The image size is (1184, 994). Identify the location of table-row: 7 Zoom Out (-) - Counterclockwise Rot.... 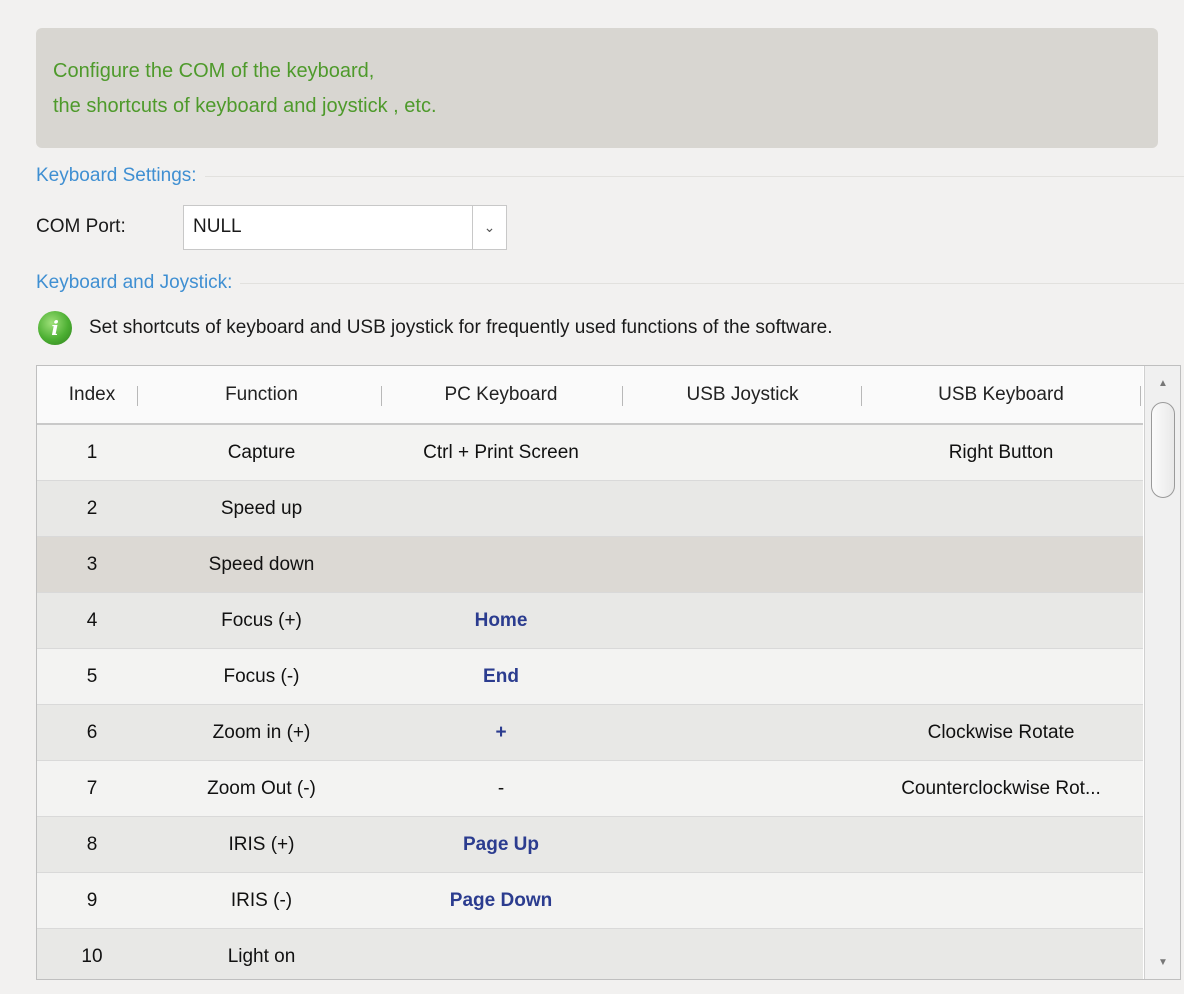
(590, 789).